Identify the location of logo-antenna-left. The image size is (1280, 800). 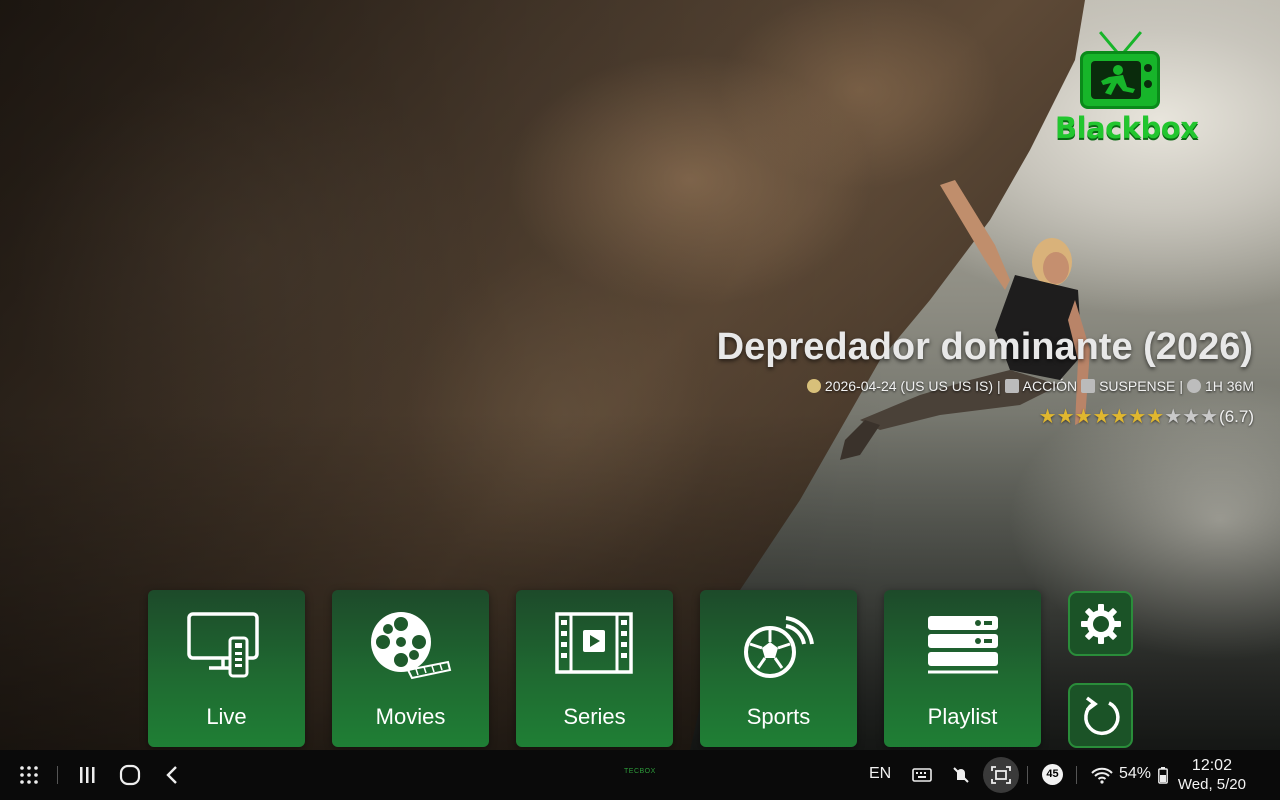
(1108, 42).